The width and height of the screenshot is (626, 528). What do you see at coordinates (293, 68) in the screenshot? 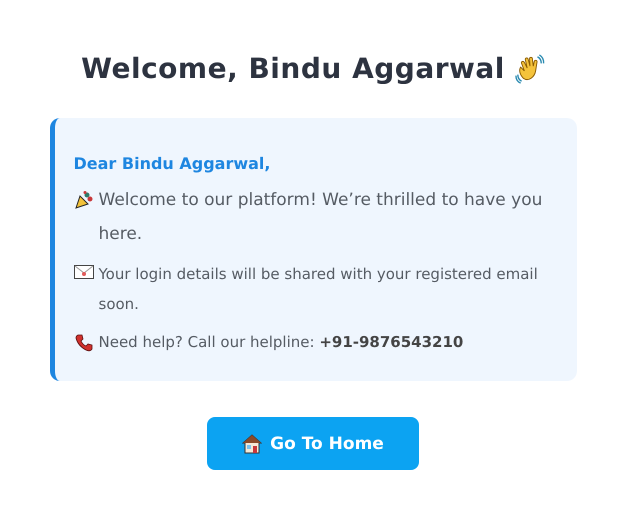
I see `welcome-heading: Welcome, Bindu Aggarwal` at bounding box center [293, 68].